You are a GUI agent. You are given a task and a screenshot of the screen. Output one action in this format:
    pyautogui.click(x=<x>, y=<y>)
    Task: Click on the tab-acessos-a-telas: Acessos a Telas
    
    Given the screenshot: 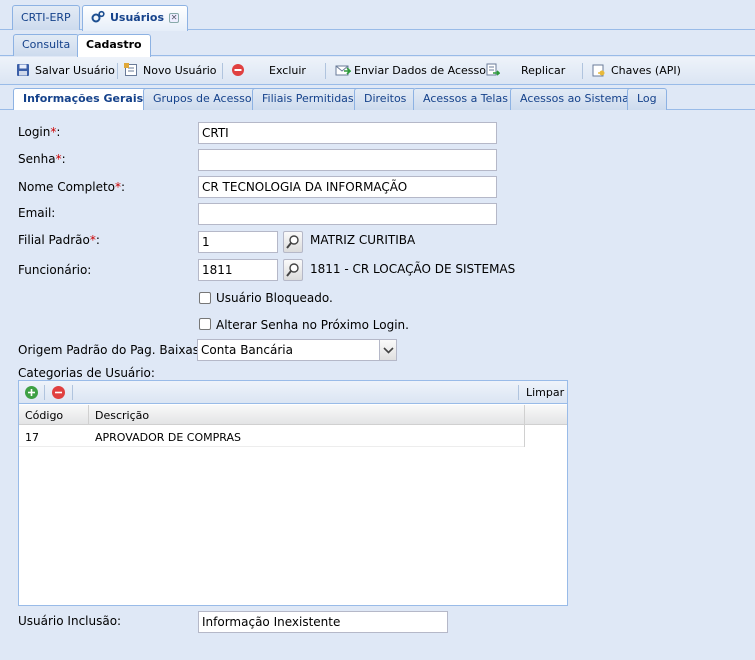 What is the action you would take?
    pyautogui.click(x=465, y=99)
    